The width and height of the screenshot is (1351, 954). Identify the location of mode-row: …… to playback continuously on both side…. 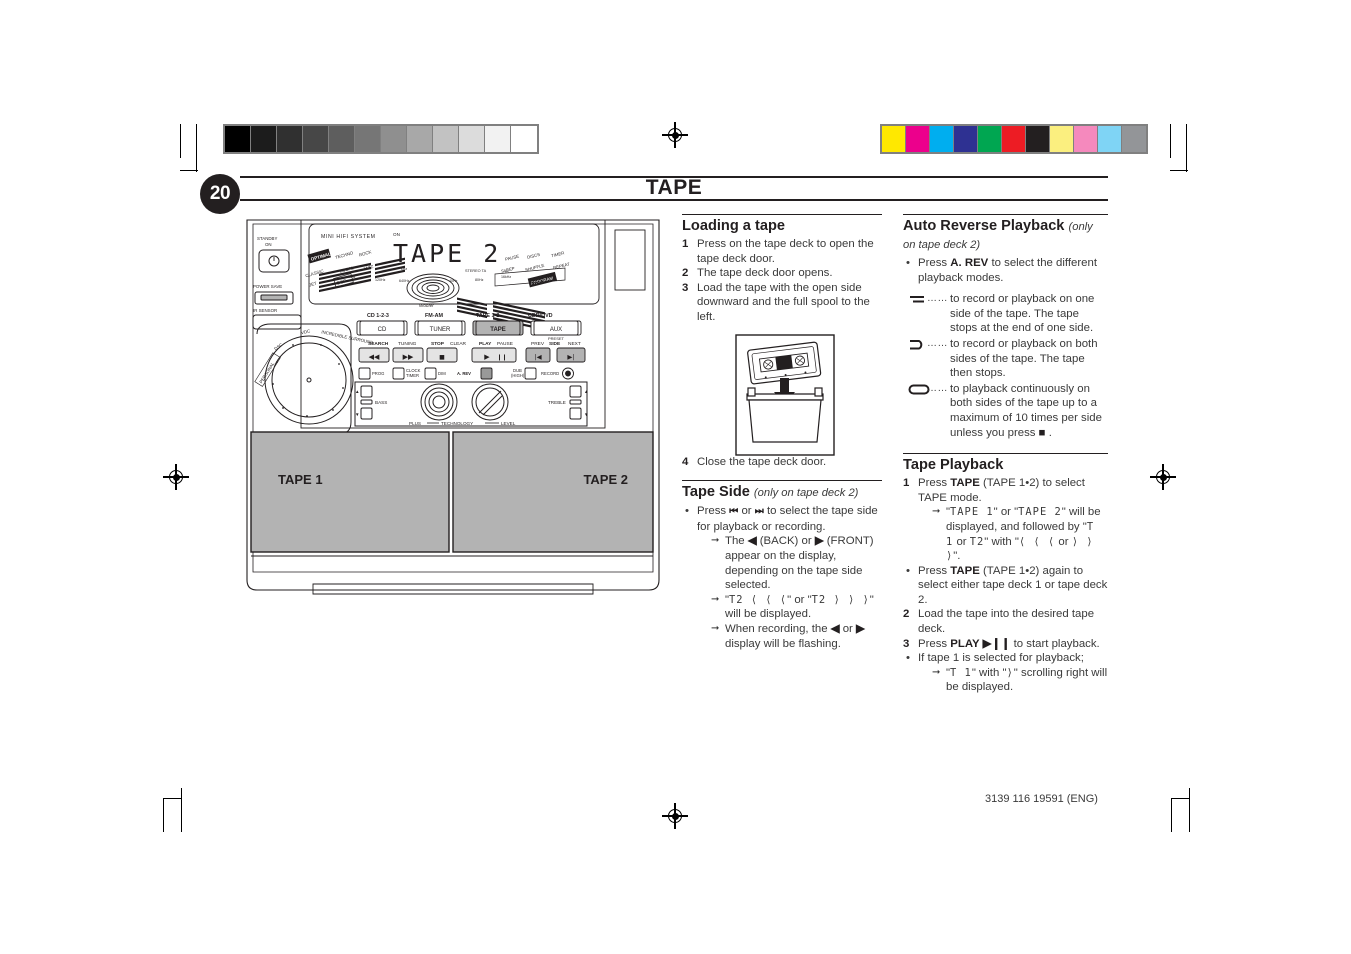
(1005, 411).